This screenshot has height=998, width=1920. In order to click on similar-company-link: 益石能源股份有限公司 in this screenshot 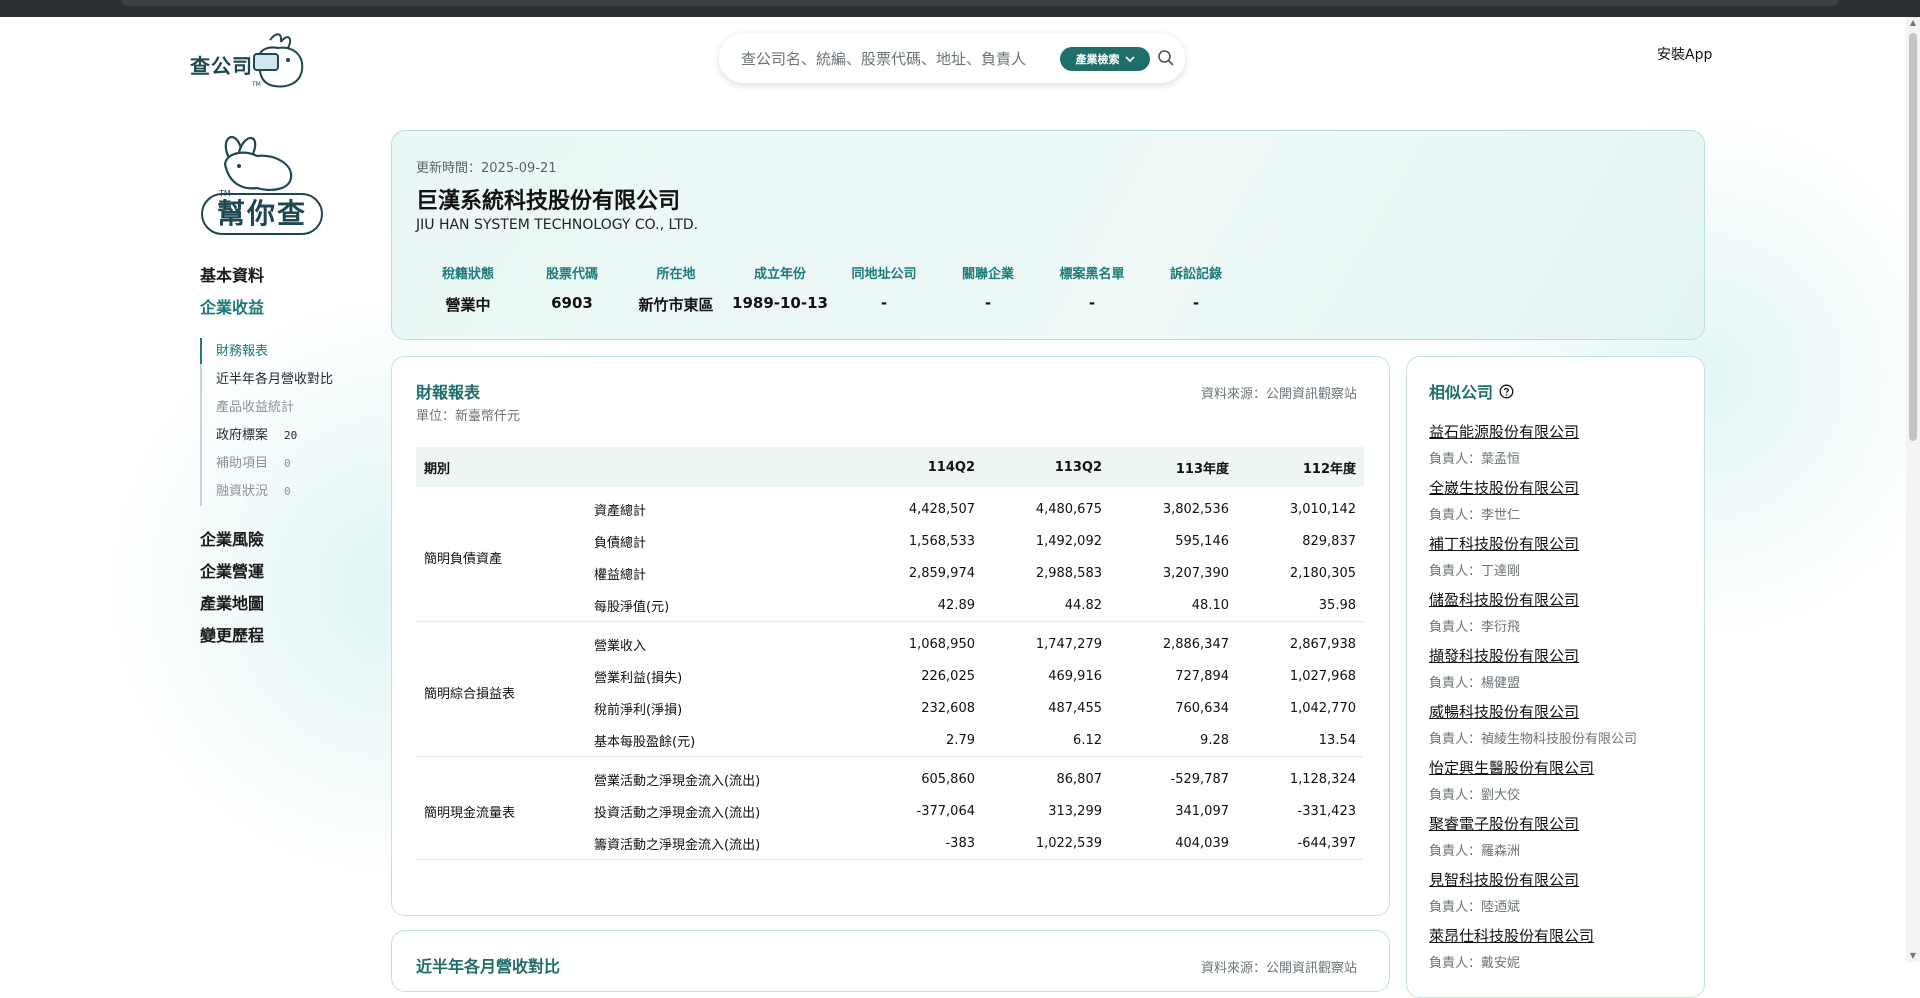, I will do `click(1533, 431)`.